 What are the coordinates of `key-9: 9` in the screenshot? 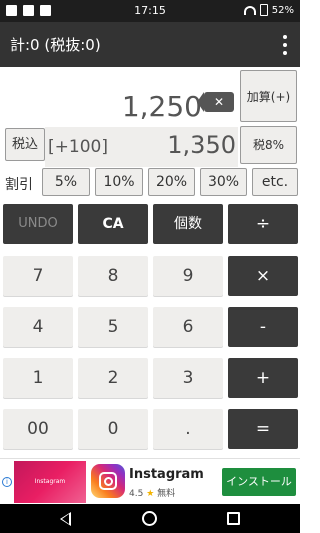 It's located at (188, 276).